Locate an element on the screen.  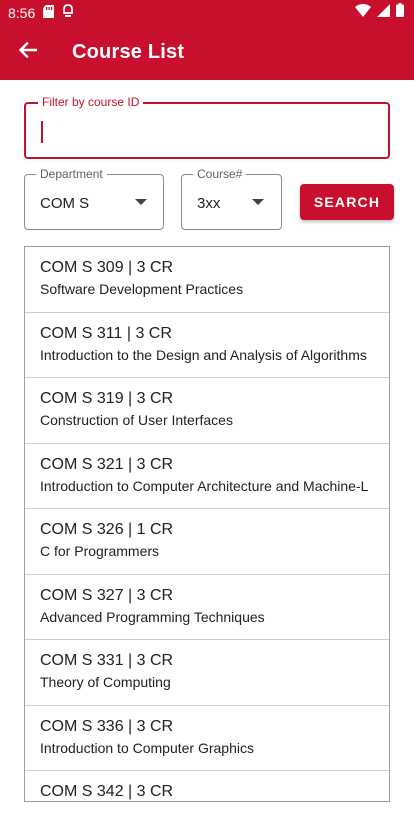
department-dropdown: Department COM S is located at coordinates (94, 198).